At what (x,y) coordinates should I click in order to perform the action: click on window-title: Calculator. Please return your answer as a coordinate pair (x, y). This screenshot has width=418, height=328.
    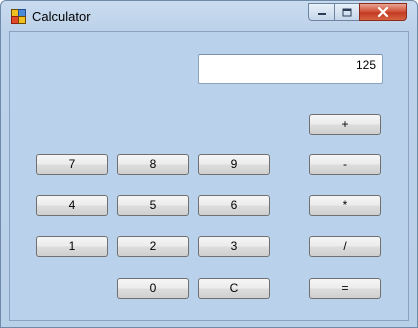
    Looking at the image, I should click on (61, 16).